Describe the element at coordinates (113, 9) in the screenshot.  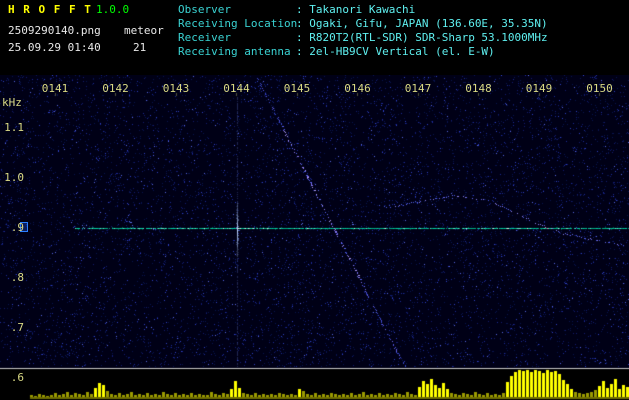
I see `version-label: 1.0.0` at that location.